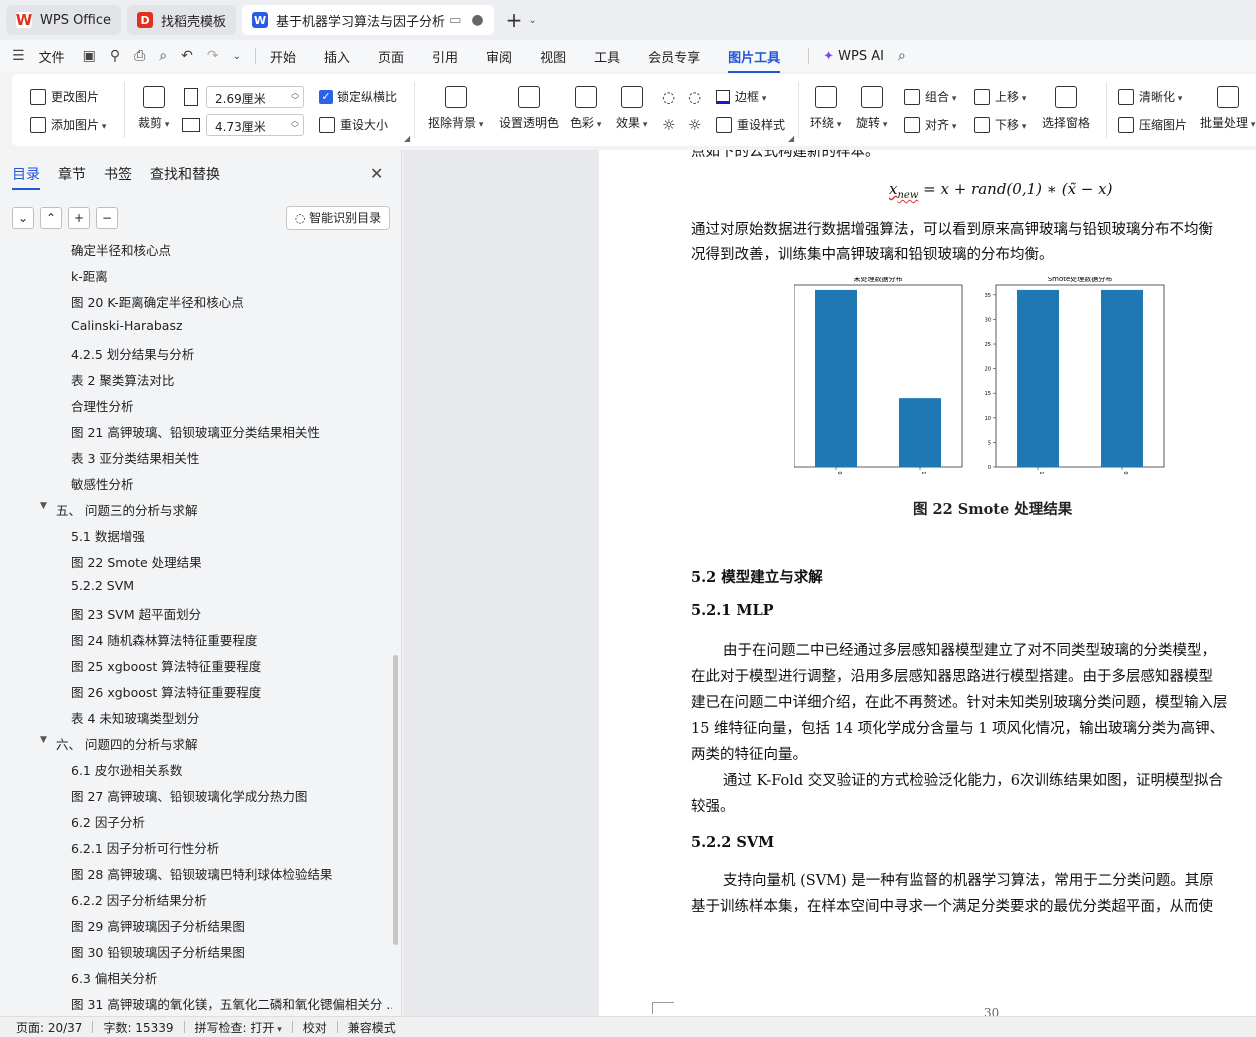 The width and height of the screenshot is (1256, 1037). Describe the element at coordinates (445, 56) in the screenshot. I see `menu-reference: 引用` at that location.